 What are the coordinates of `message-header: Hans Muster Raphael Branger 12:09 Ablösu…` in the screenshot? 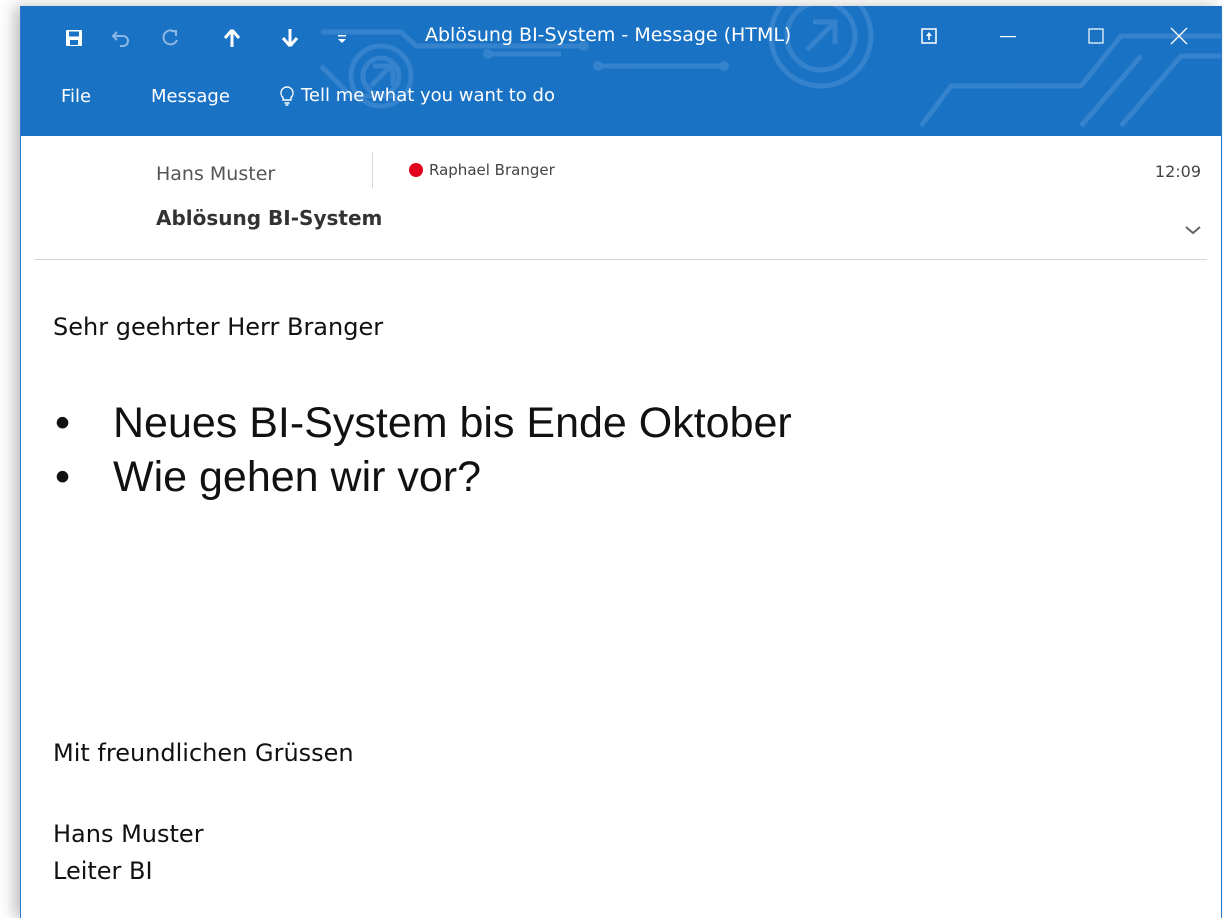 It's located at (621, 198).